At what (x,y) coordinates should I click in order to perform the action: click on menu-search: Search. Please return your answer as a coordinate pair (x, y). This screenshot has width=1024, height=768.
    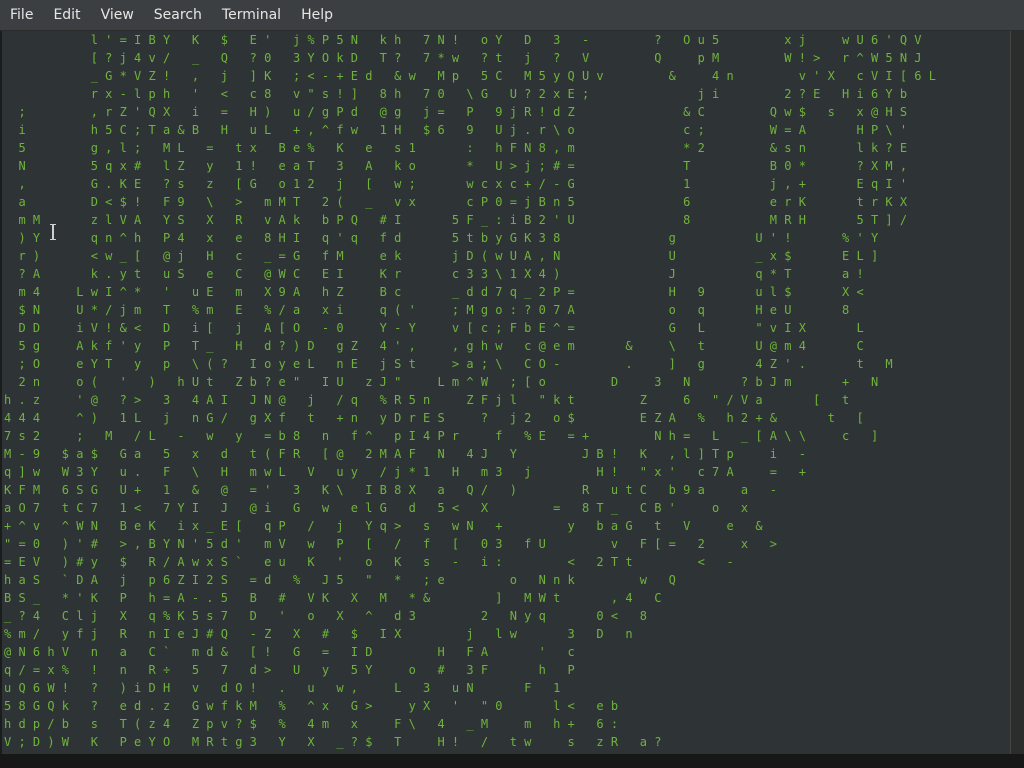
    Looking at the image, I should click on (178, 15).